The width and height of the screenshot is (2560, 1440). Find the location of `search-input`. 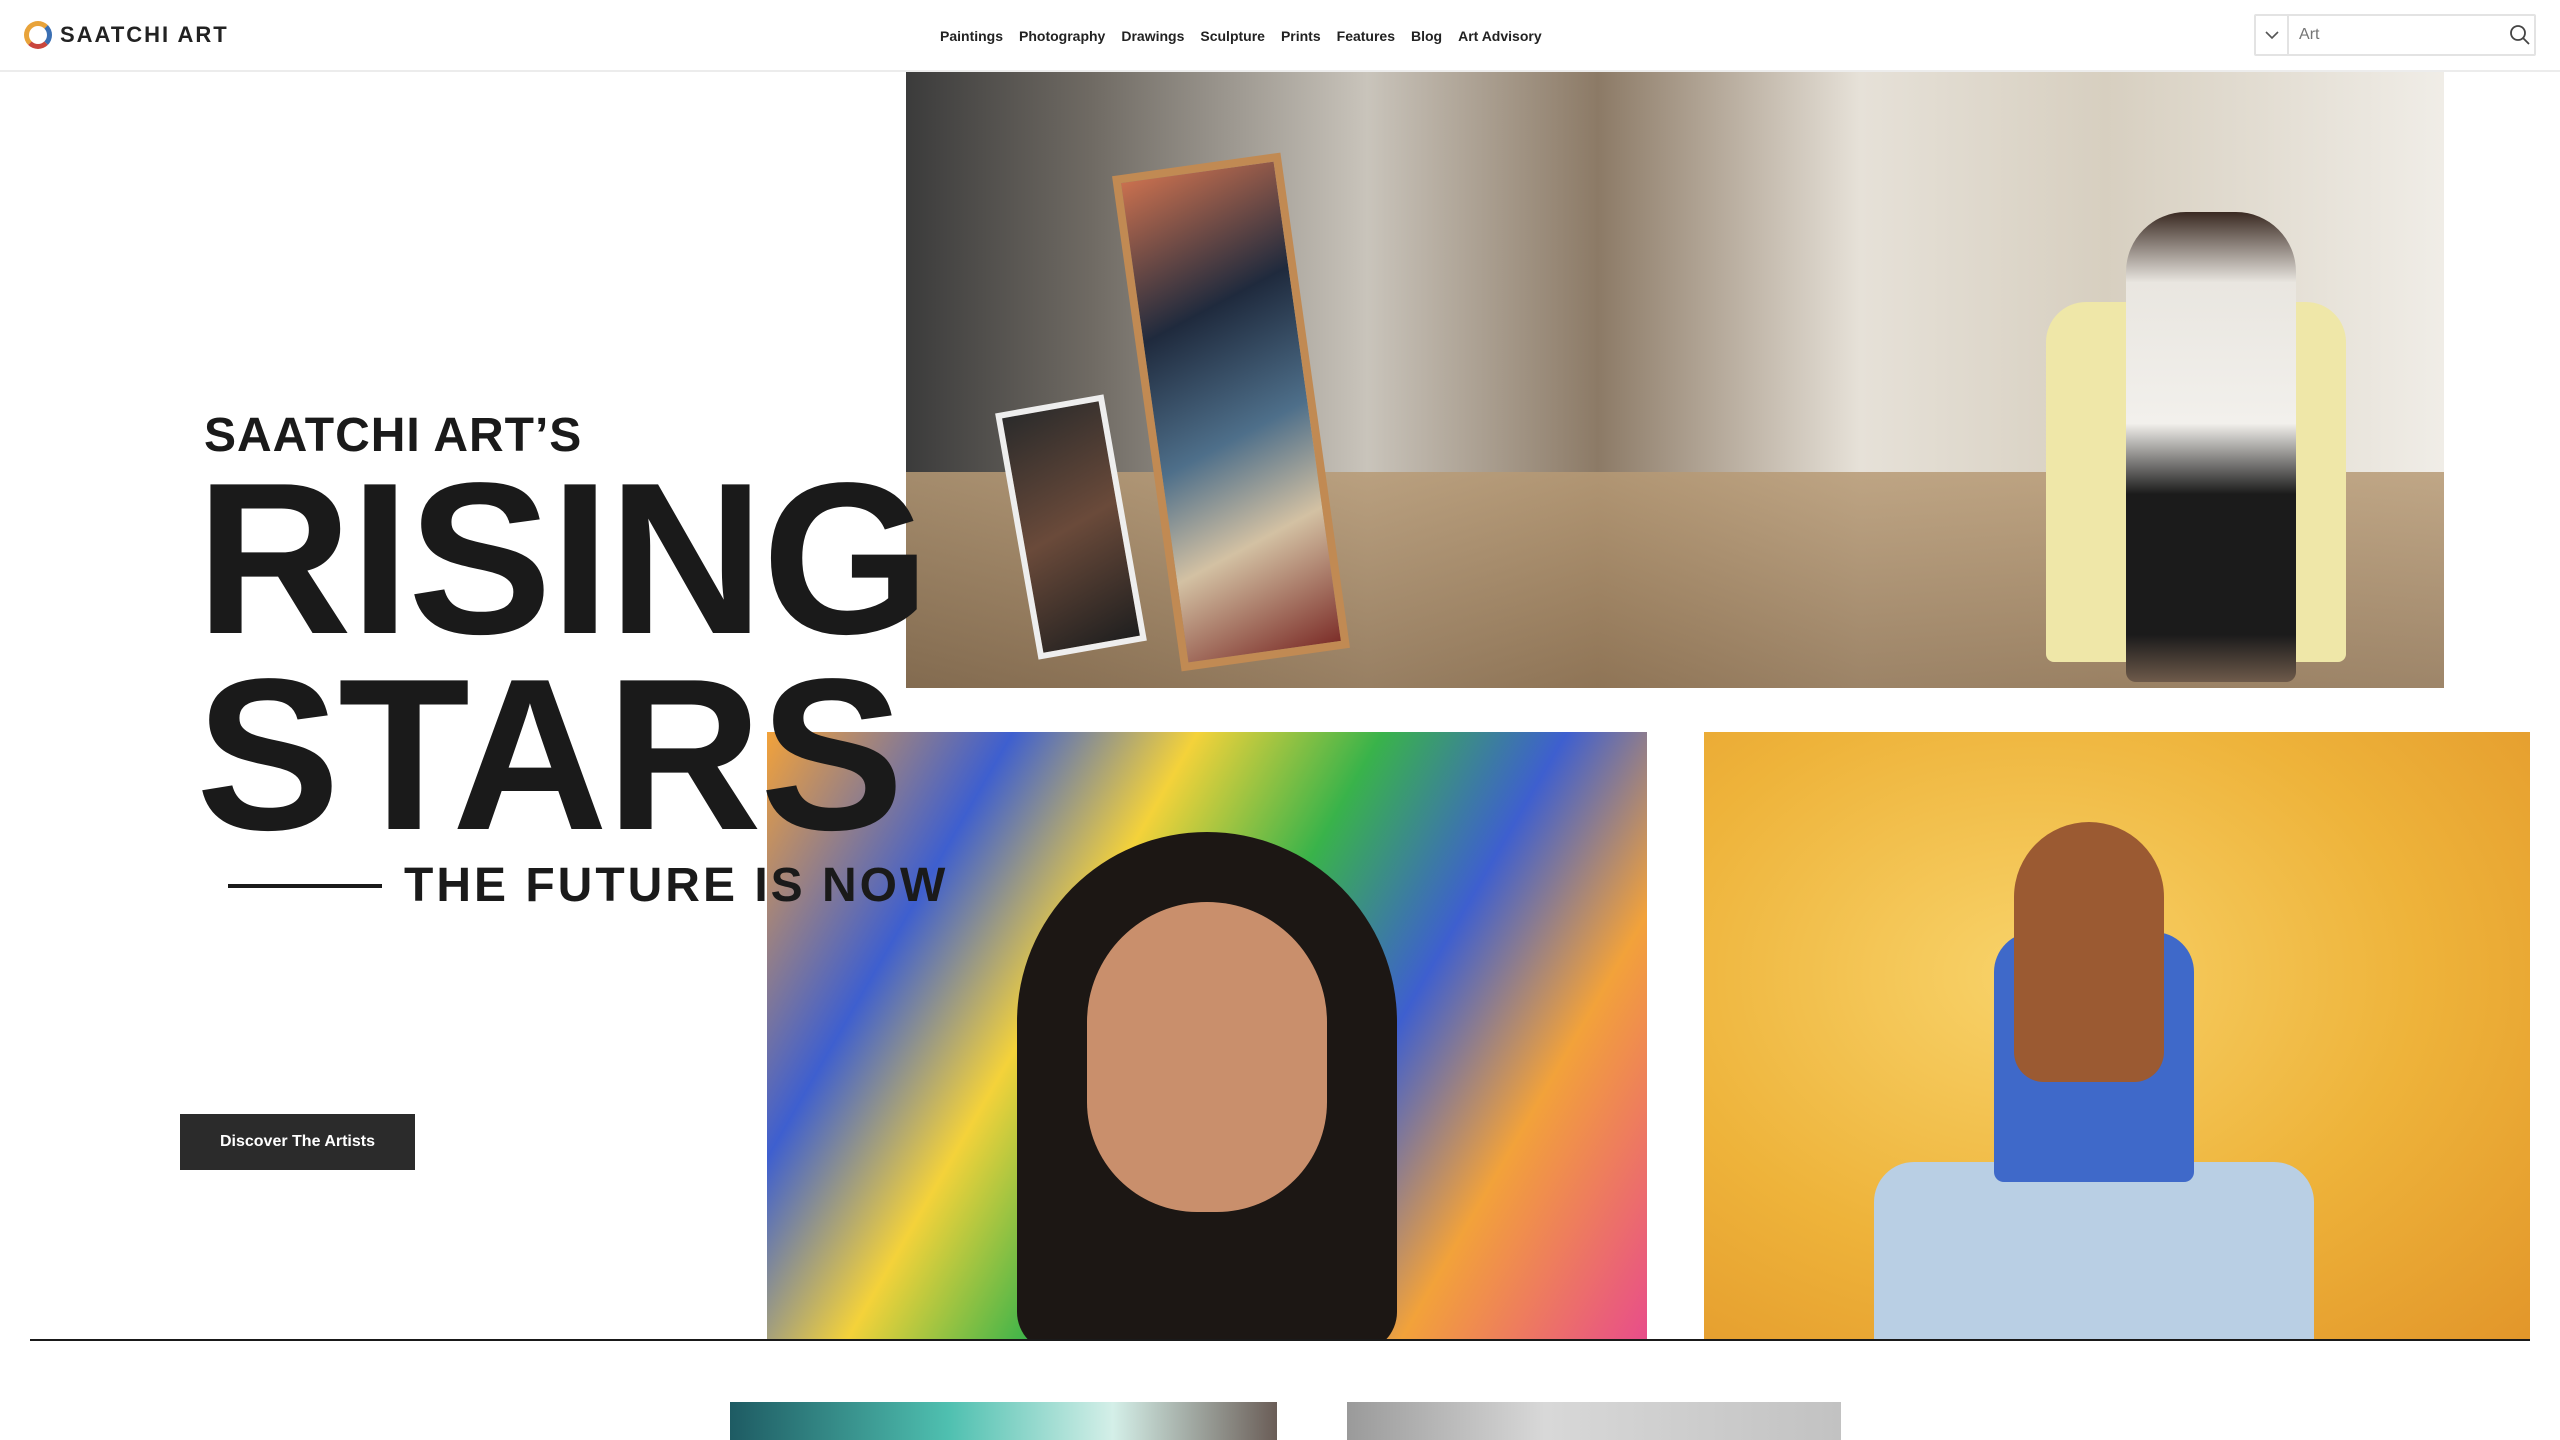

search-input is located at coordinates (2398, 35).